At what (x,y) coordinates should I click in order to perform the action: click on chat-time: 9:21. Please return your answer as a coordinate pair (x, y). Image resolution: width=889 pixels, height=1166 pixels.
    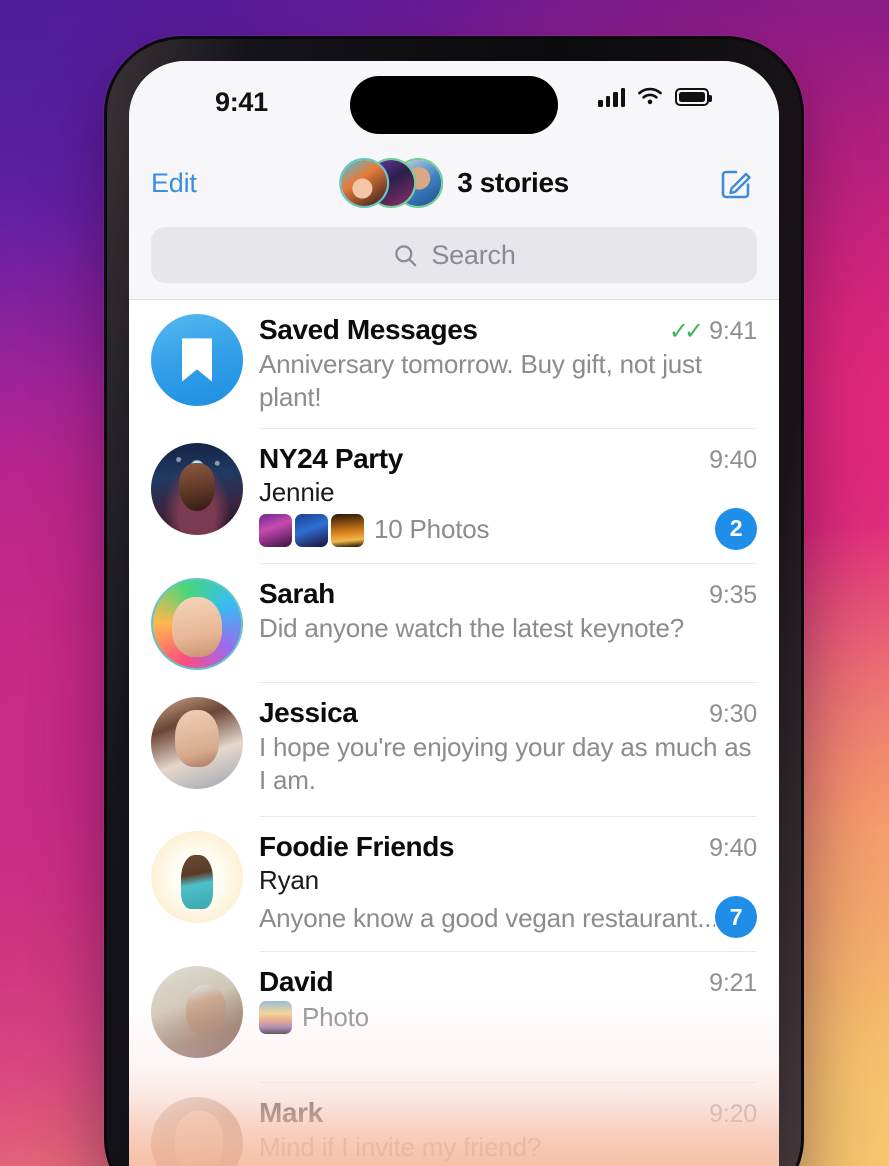
    Looking at the image, I should click on (733, 983).